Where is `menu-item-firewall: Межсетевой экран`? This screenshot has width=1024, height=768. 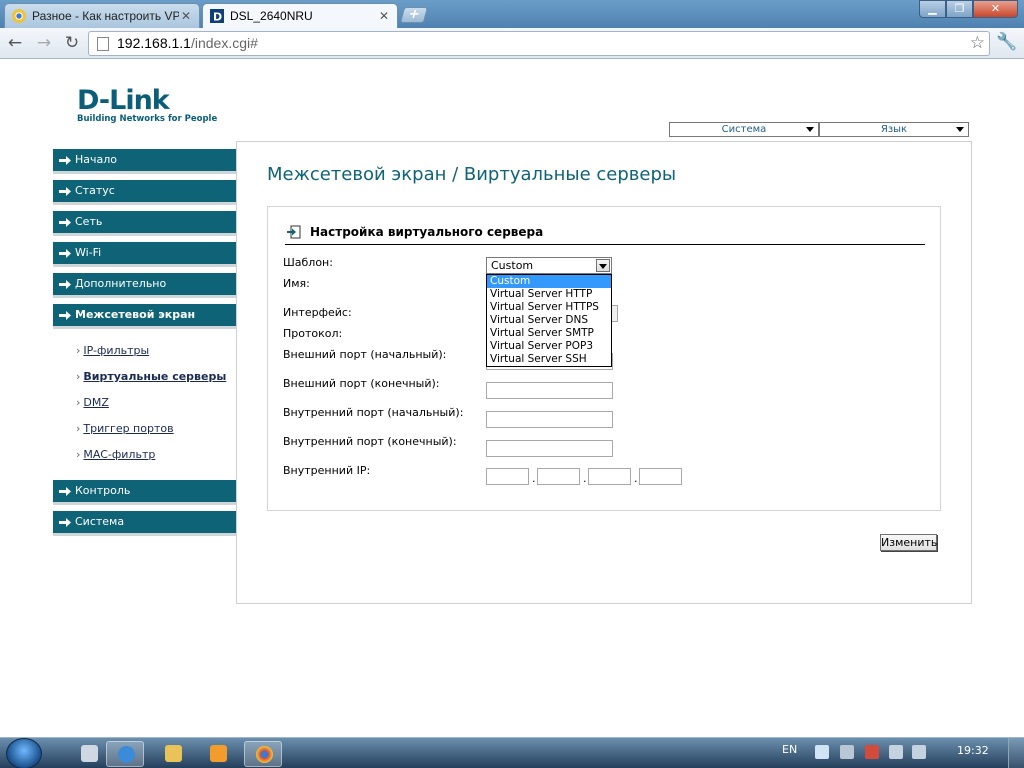
menu-item-firewall: Межсетевой экран is located at coordinates (144, 316).